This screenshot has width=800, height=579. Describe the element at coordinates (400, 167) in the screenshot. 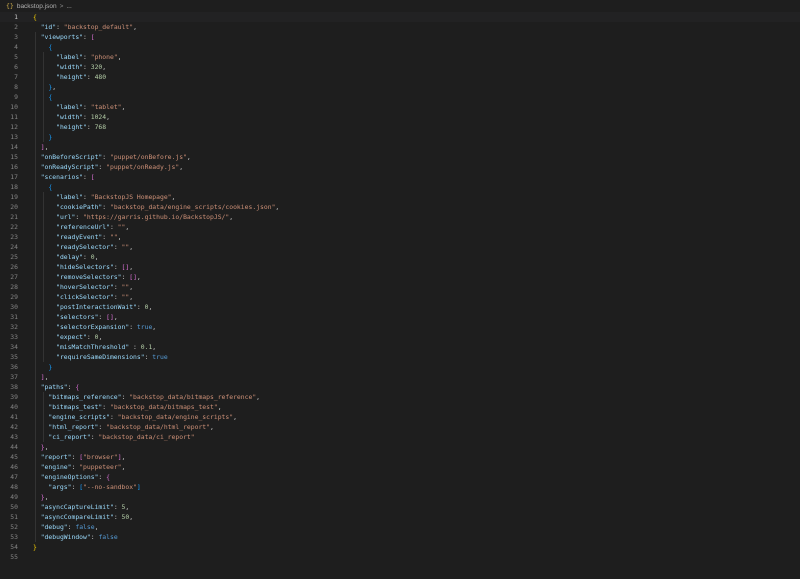

I see `code-line: 16 "onReadyScript": "puppet/onReady.js",` at that location.